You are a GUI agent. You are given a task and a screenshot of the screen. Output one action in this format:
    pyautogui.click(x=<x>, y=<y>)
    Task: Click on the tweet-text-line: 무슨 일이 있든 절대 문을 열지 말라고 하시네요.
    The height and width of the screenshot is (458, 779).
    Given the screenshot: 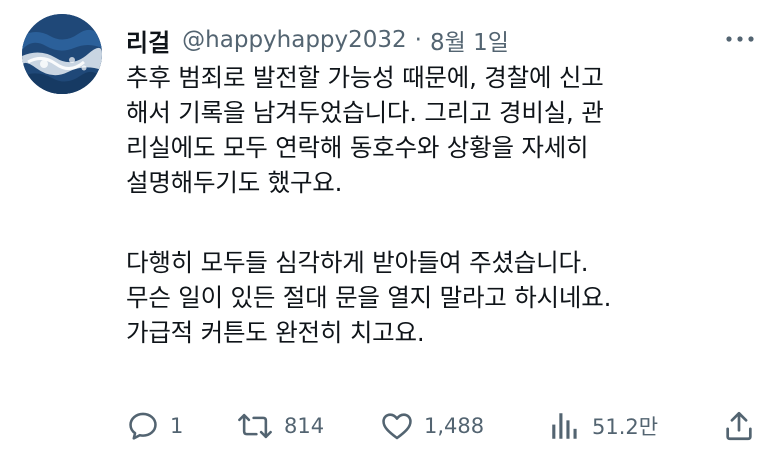 What is the action you would take?
    pyautogui.click(x=369, y=297)
    